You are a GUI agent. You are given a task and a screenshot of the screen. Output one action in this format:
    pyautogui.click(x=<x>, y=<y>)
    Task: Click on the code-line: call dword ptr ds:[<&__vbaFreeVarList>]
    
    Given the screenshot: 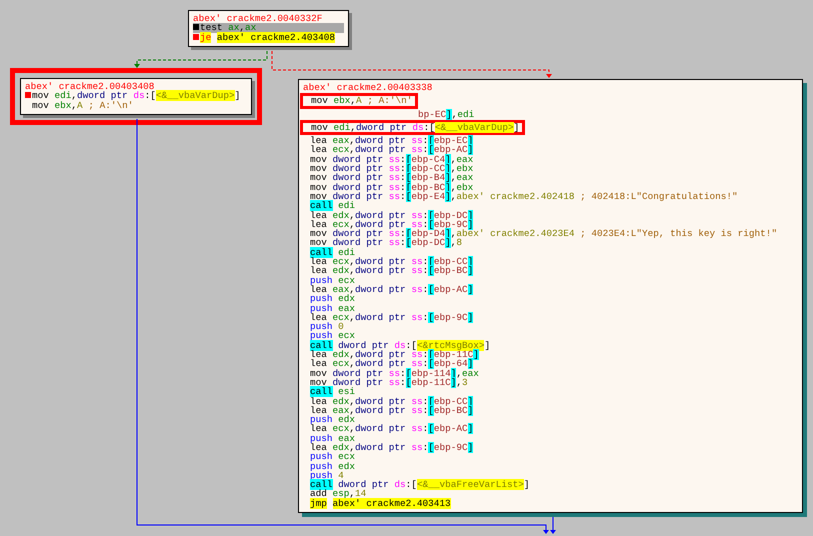 What is the action you would take?
    pyautogui.click(x=419, y=485)
    